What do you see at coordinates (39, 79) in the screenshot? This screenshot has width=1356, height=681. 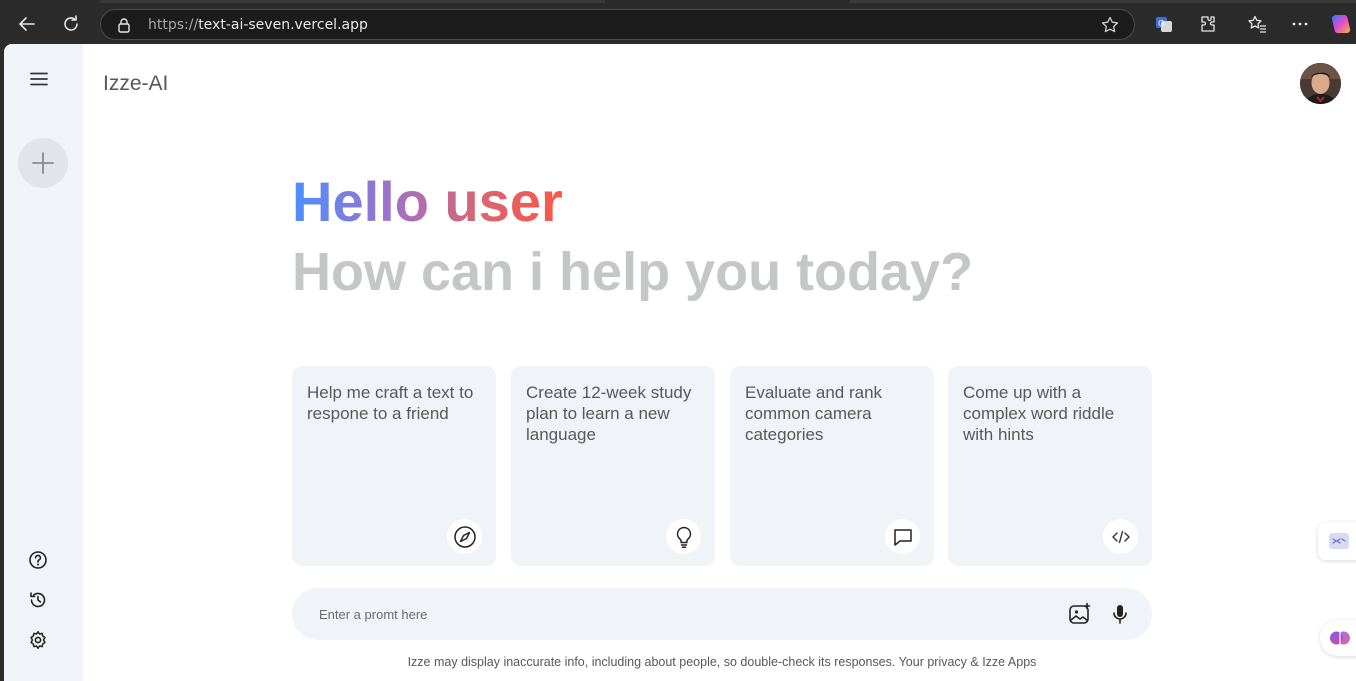 I see `menu-icon` at bounding box center [39, 79].